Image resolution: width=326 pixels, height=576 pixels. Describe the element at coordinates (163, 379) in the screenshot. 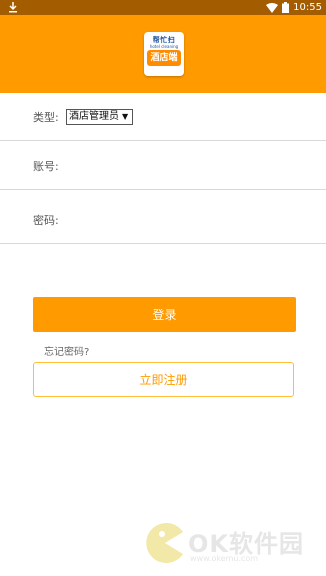

I see `register-button: 立即注册` at that location.